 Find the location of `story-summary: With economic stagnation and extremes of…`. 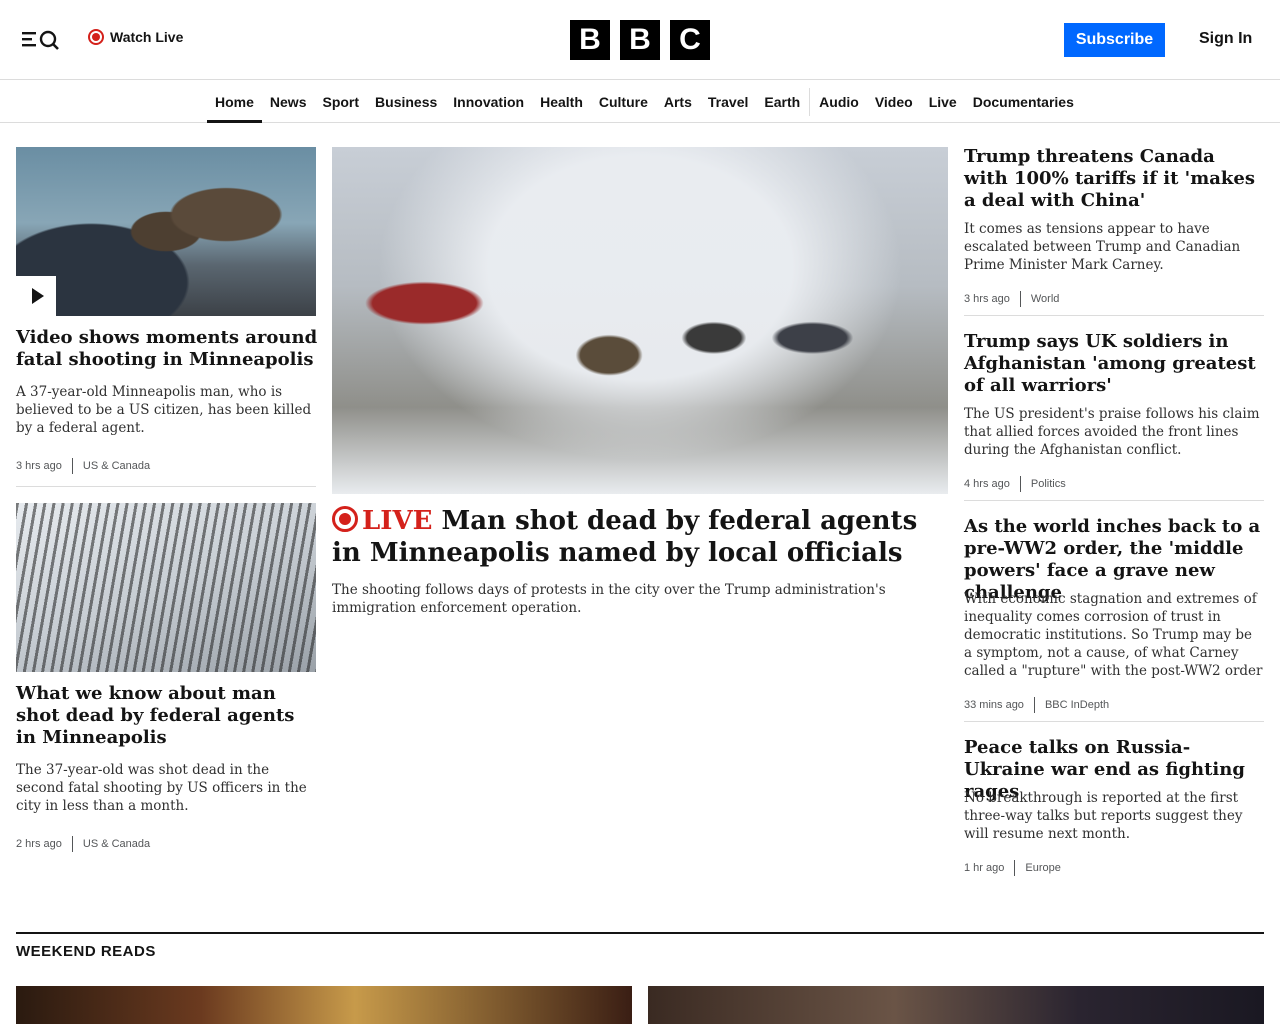

story-summary: With economic stagnation and extremes of… is located at coordinates (1113, 635).